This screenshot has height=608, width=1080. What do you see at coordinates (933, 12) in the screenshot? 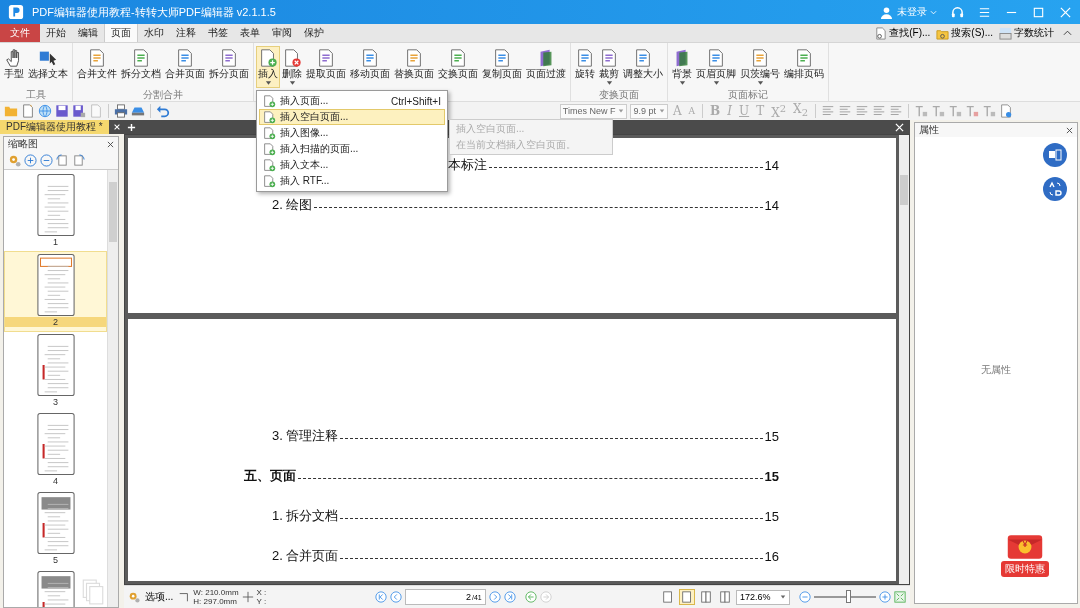
I see `caret-icon` at bounding box center [933, 12].